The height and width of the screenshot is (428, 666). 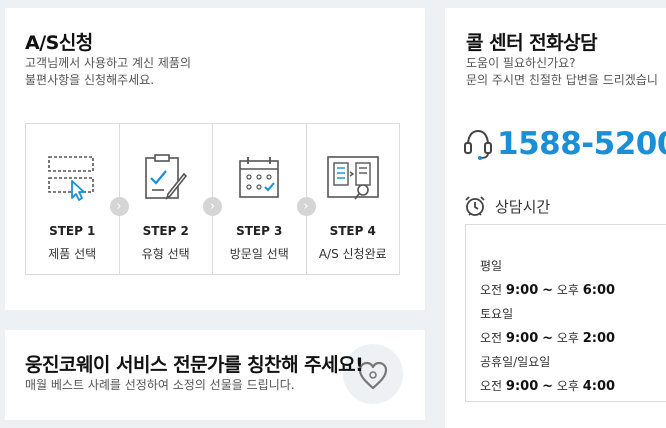 I want to click on hours-time: 오전 9:00 ~ 오후 6:00, so click(x=548, y=290).